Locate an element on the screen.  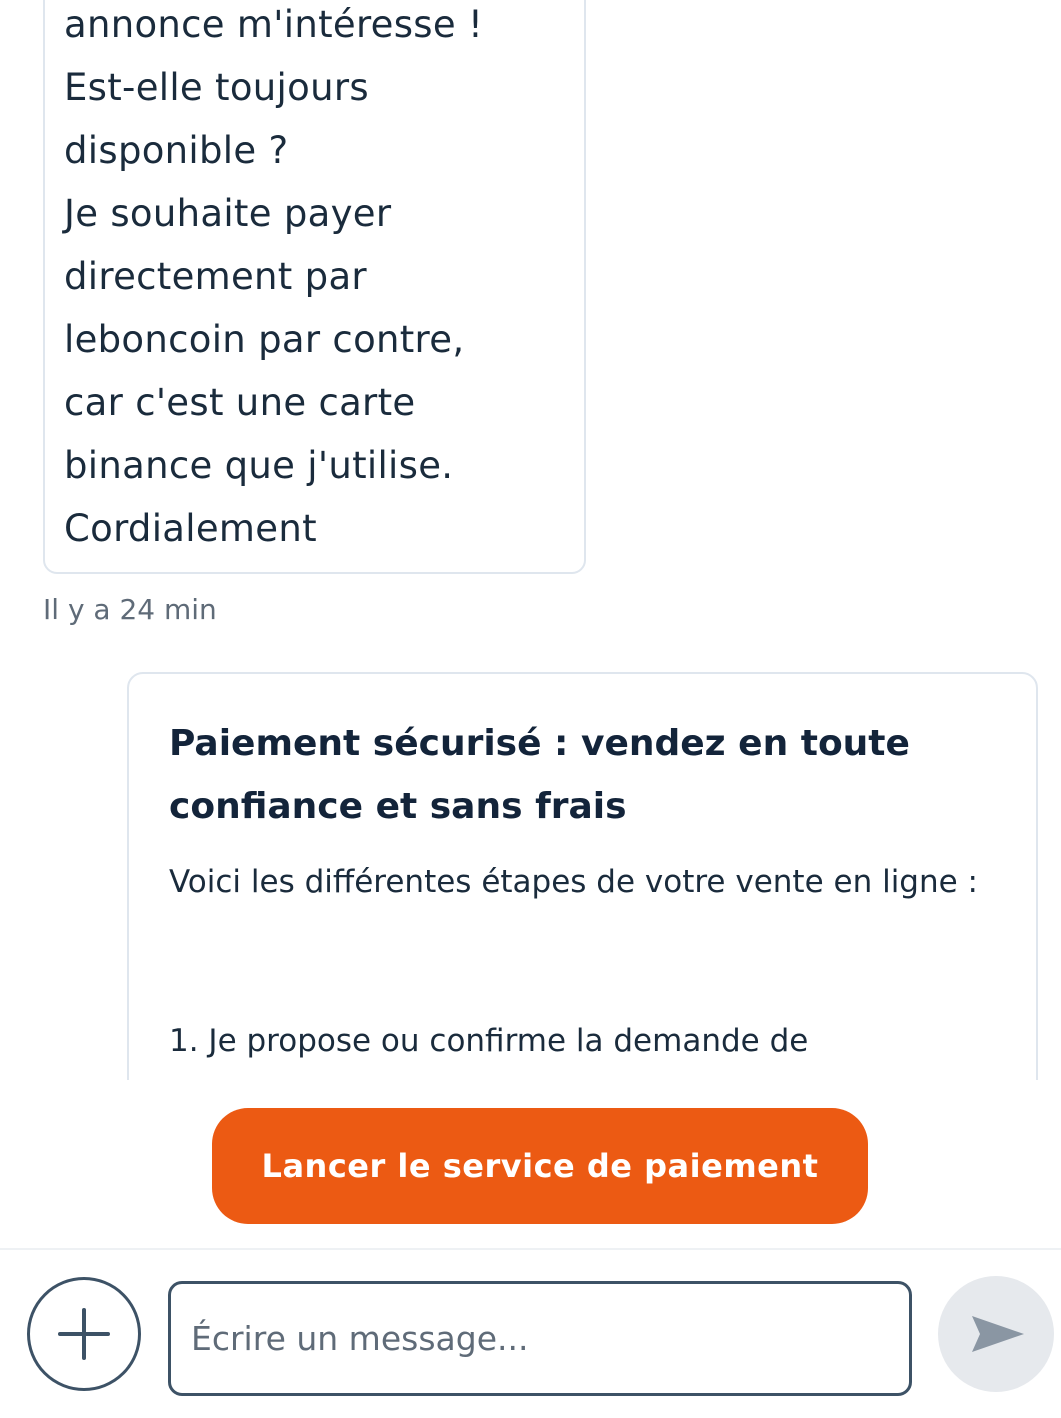
plus-icon is located at coordinates (84, 1334).